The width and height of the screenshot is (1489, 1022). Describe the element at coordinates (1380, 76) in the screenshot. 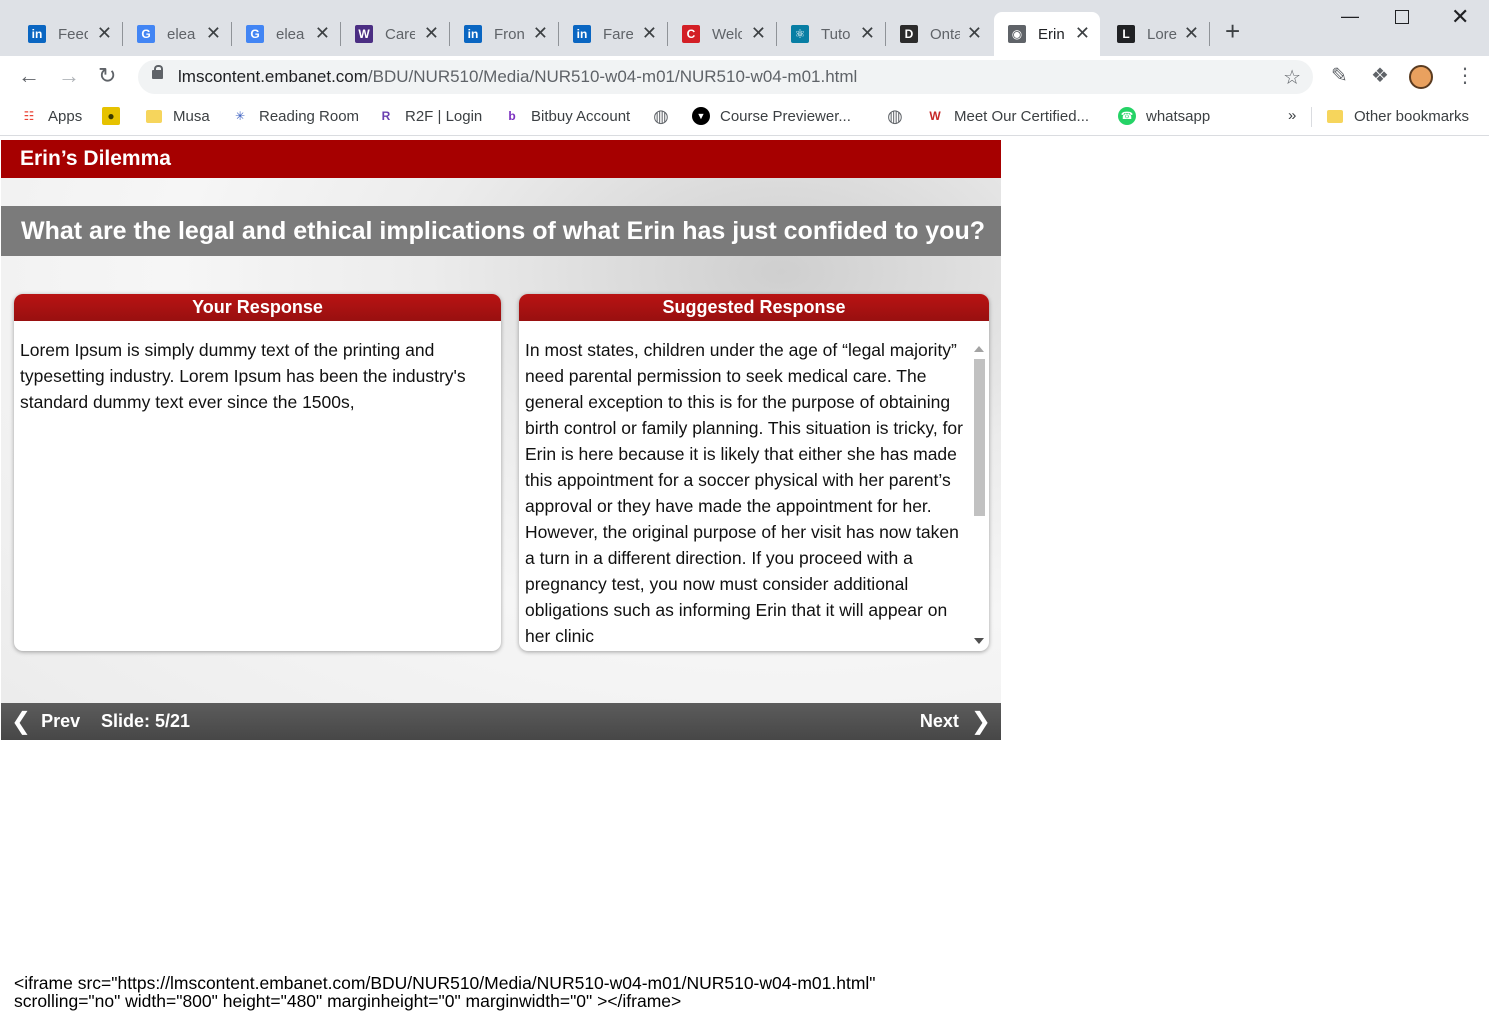

I see `extensions-puzzle-icon: ❖` at that location.